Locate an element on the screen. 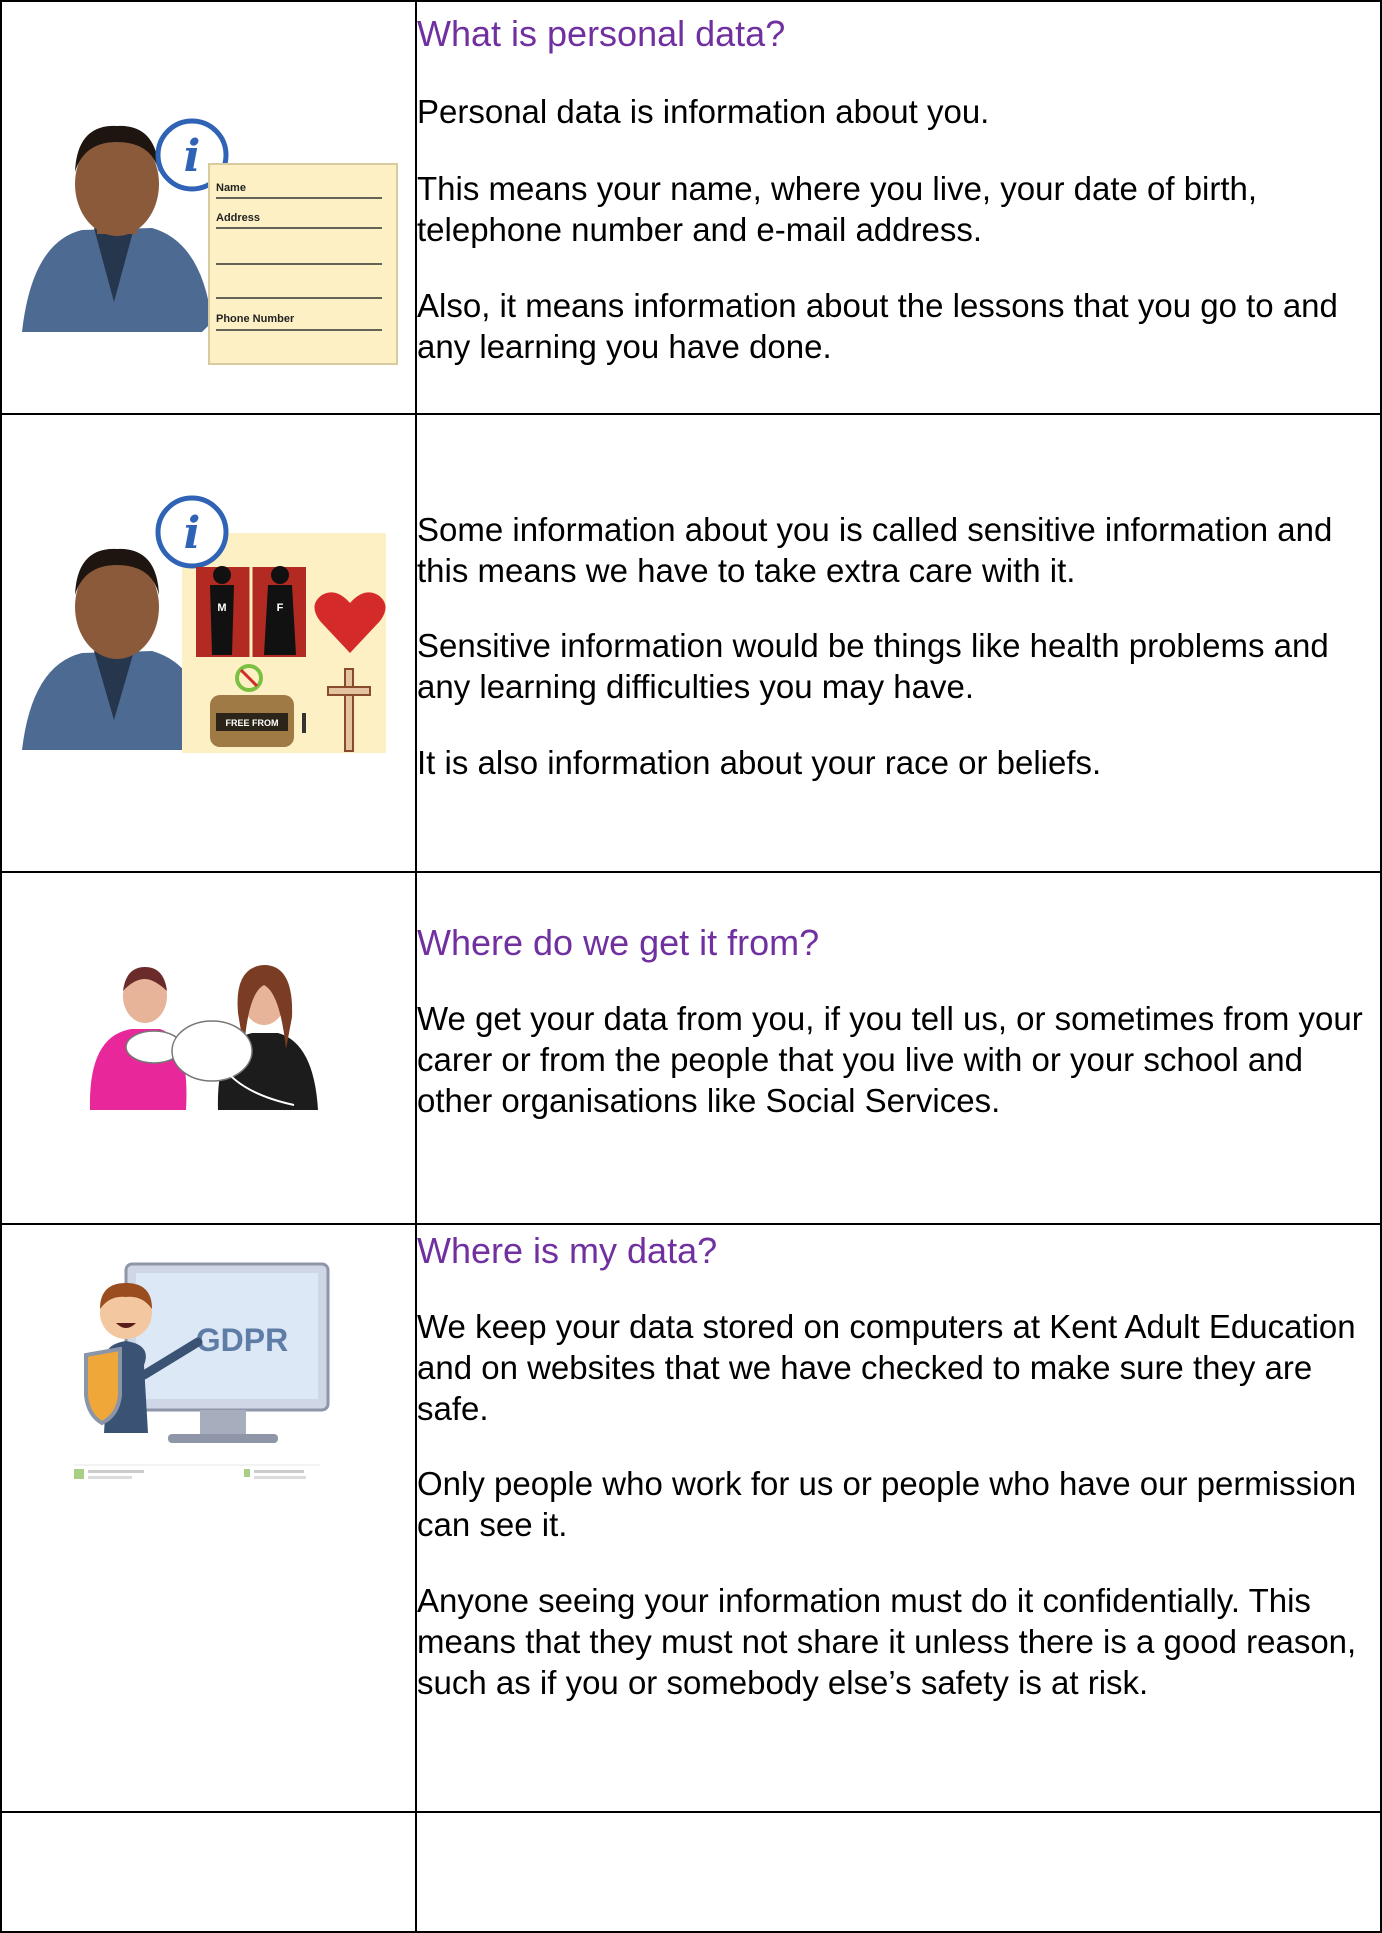  text-cell is located at coordinates (898, 1872).